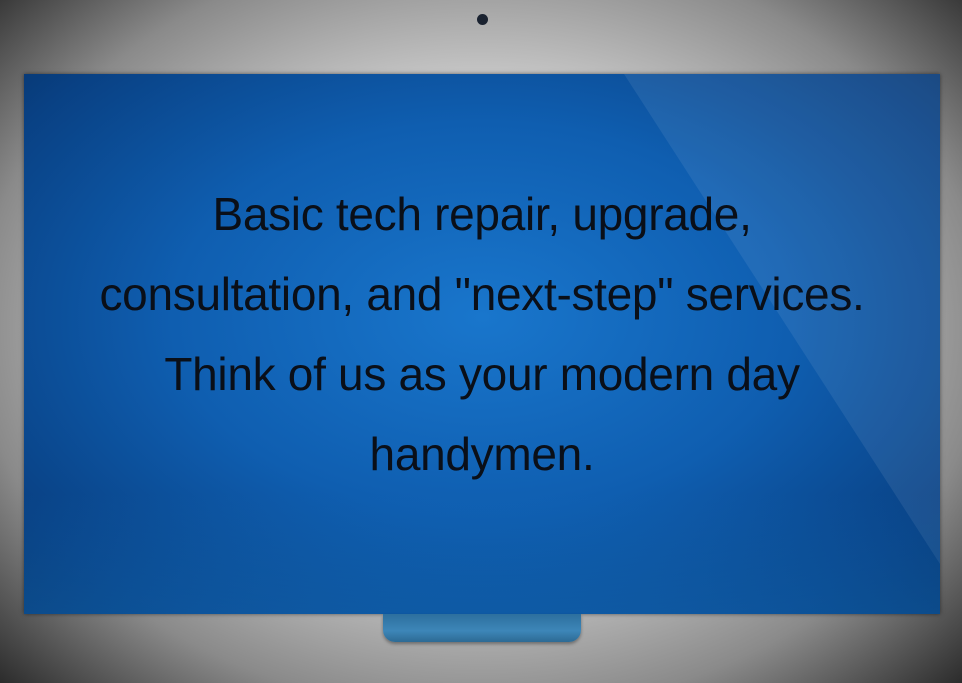 The image size is (962, 683). I want to click on message-line: Basic tech repair, upgrade,, so click(482, 214).